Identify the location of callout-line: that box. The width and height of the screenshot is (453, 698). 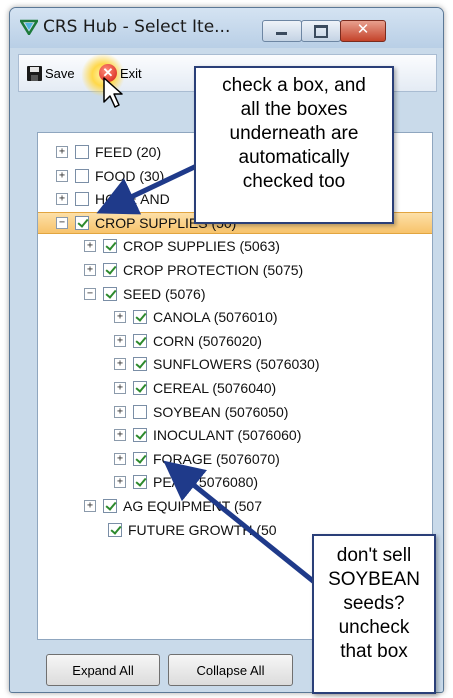
(374, 651).